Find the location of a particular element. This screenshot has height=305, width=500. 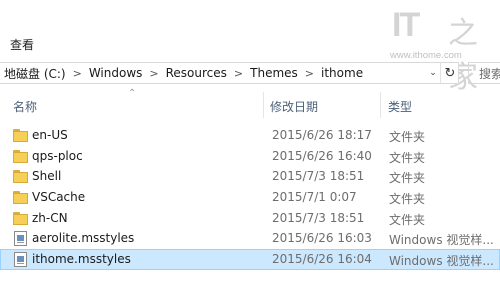

ribbon-tab-view: 查看 is located at coordinates (22, 44).